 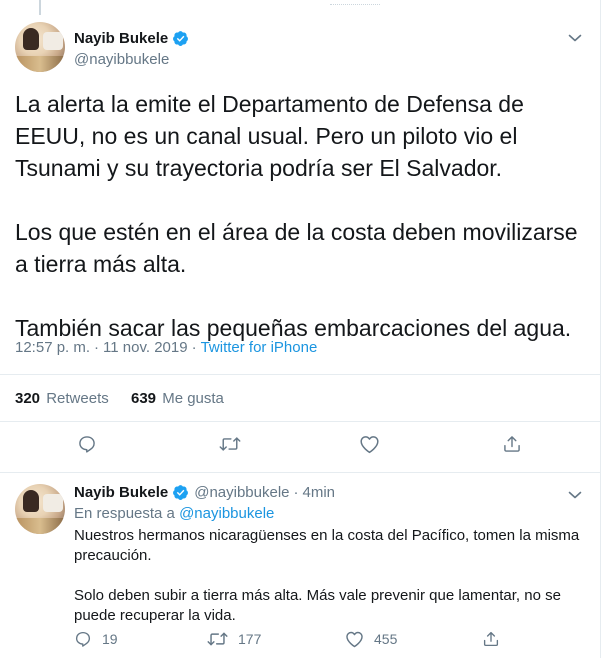 What do you see at coordinates (259, 347) in the screenshot?
I see `tweet-source-link: Twitter for iPhone` at bounding box center [259, 347].